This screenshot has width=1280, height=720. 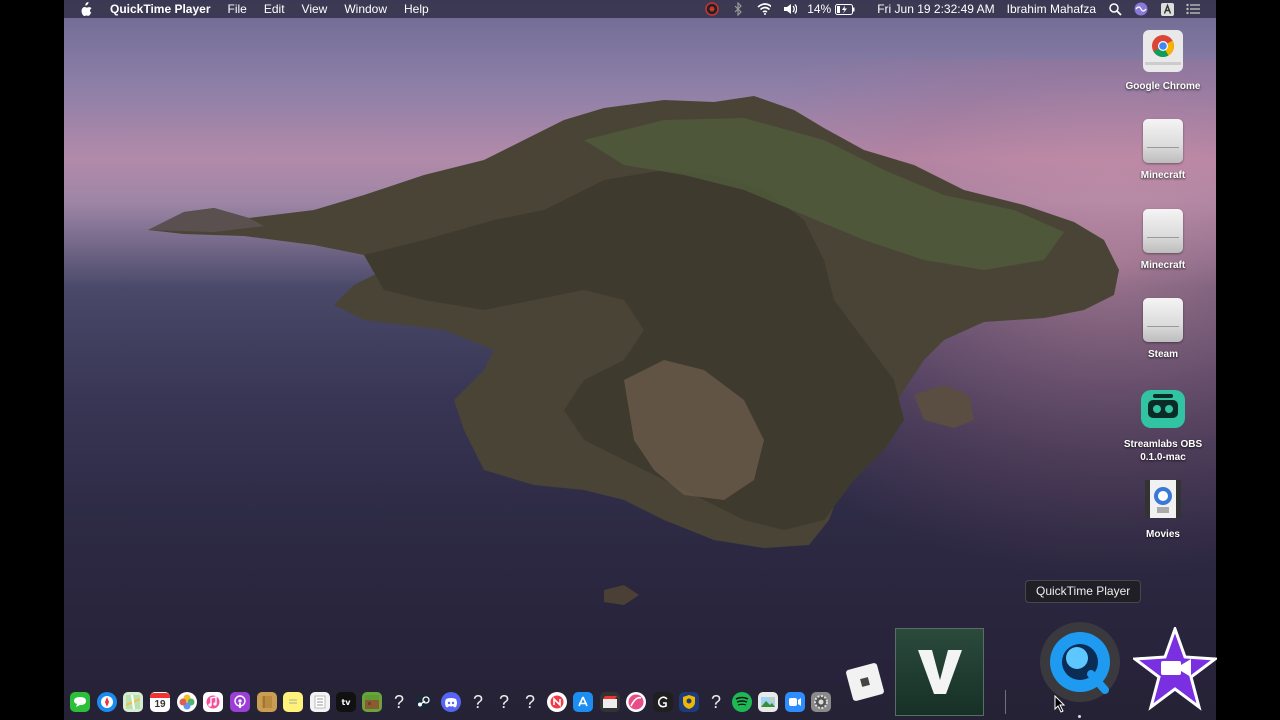 What do you see at coordinates (716, 702) in the screenshot?
I see `dock-unknown-app-5: ?` at bounding box center [716, 702].